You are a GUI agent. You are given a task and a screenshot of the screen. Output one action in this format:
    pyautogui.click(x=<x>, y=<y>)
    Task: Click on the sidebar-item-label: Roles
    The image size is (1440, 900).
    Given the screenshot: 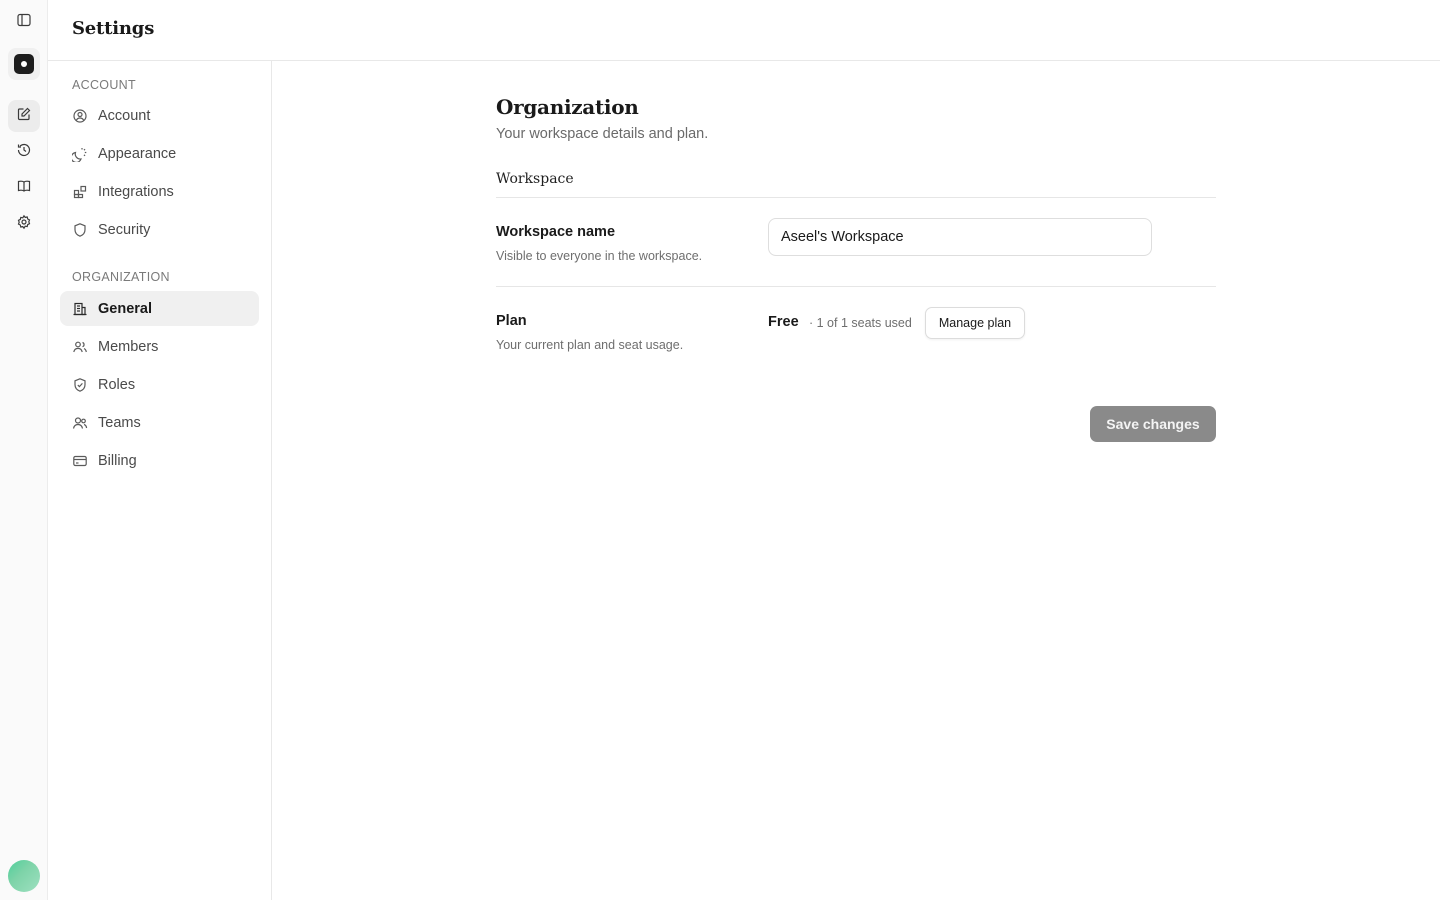 What is the action you would take?
    pyautogui.click(x=117, y=384)
    